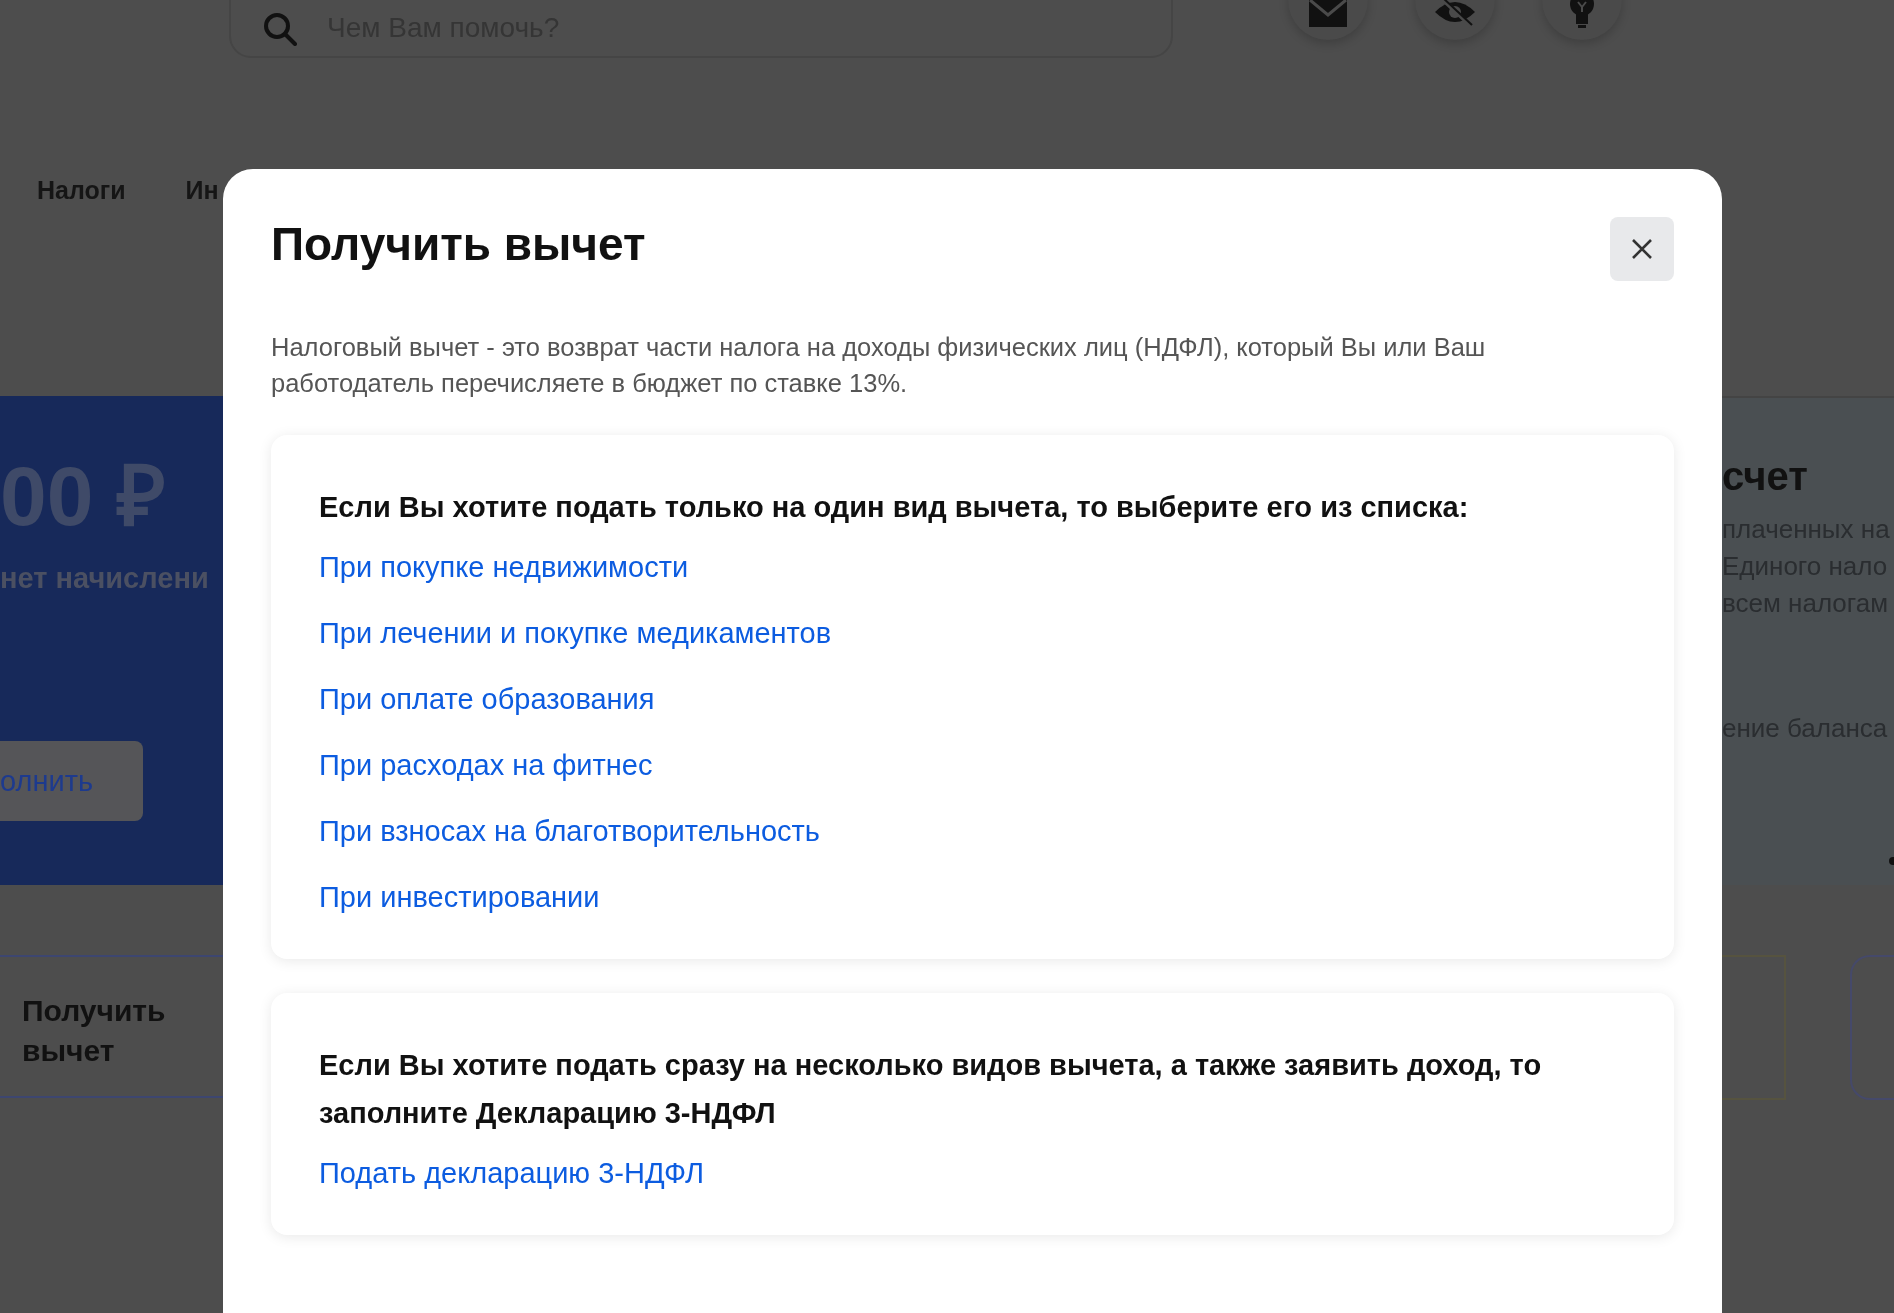  Describe the element at coordinates (487, 699) in the screenshot. I see `deduction-link: При оплате образования` at that location.